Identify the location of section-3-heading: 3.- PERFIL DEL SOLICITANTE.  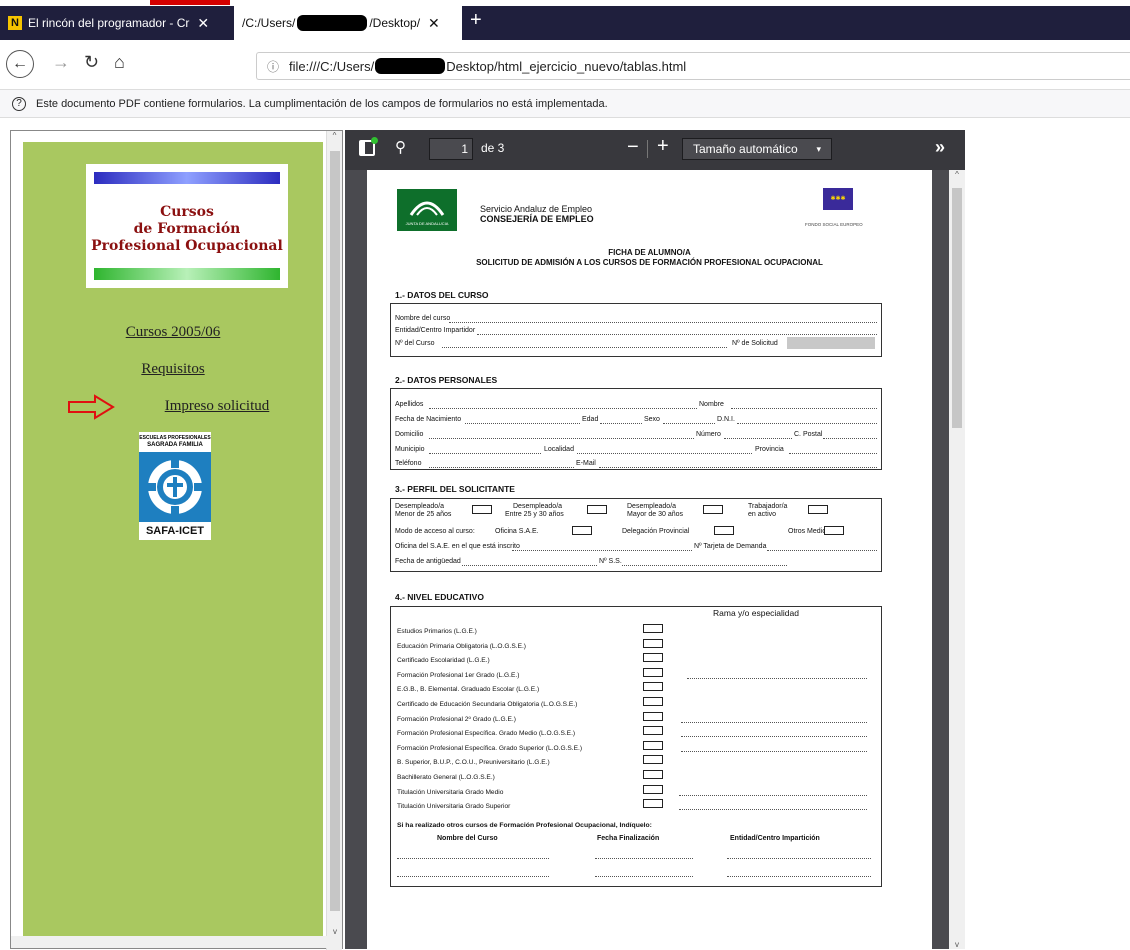
(455, 489).